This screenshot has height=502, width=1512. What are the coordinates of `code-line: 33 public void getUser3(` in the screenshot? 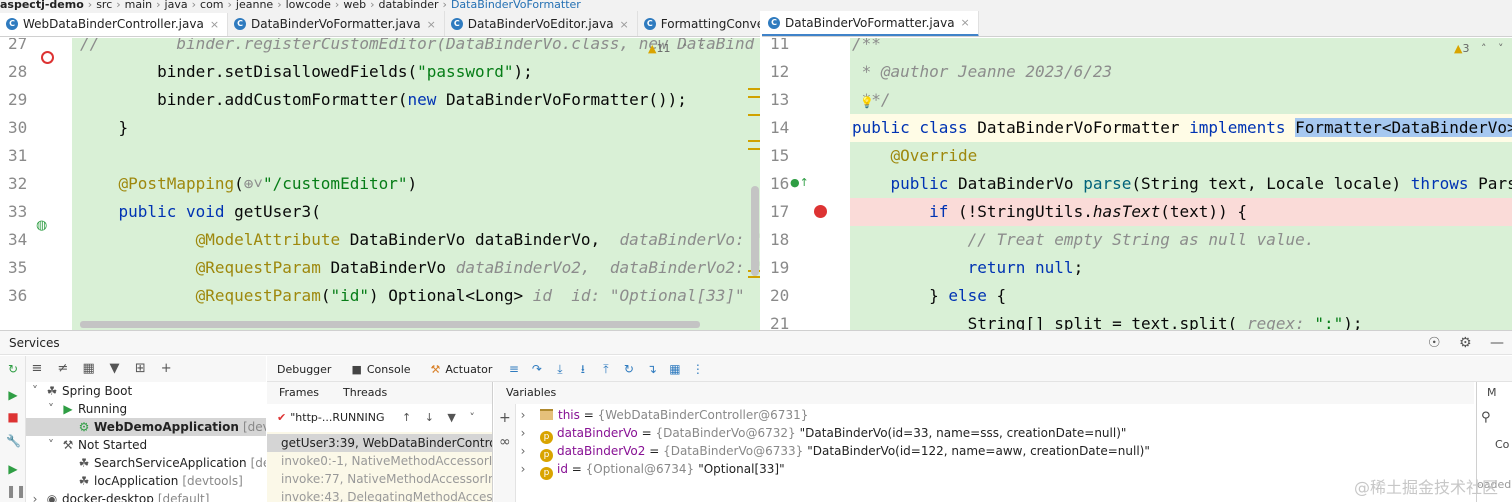 It's located at (380, 212).